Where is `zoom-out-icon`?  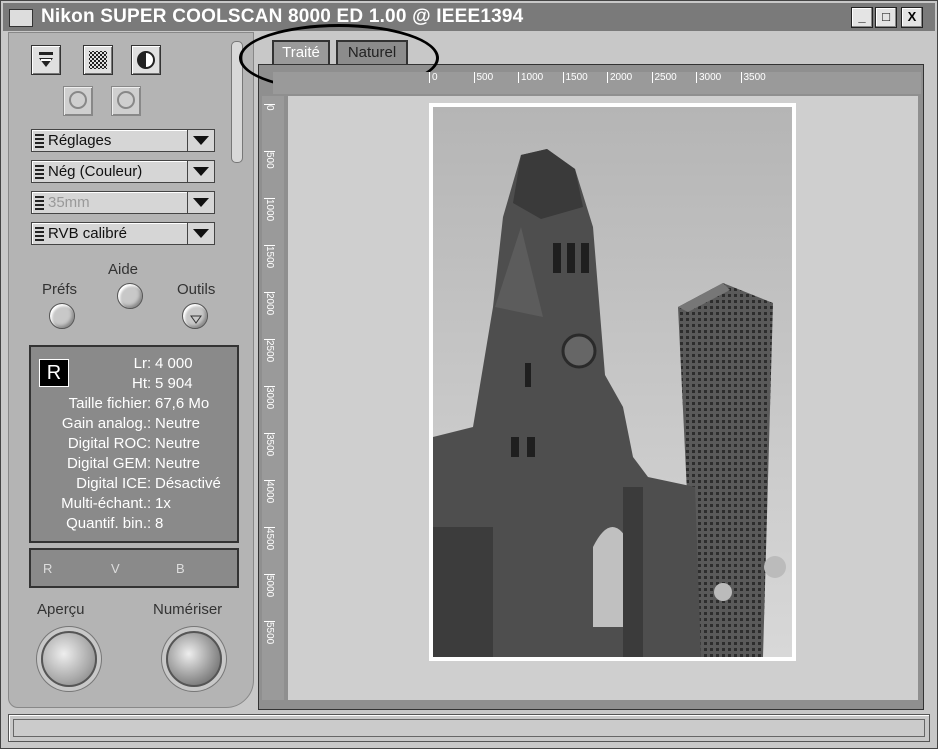 zoom-out-icon is located at coordinates (78, 100).